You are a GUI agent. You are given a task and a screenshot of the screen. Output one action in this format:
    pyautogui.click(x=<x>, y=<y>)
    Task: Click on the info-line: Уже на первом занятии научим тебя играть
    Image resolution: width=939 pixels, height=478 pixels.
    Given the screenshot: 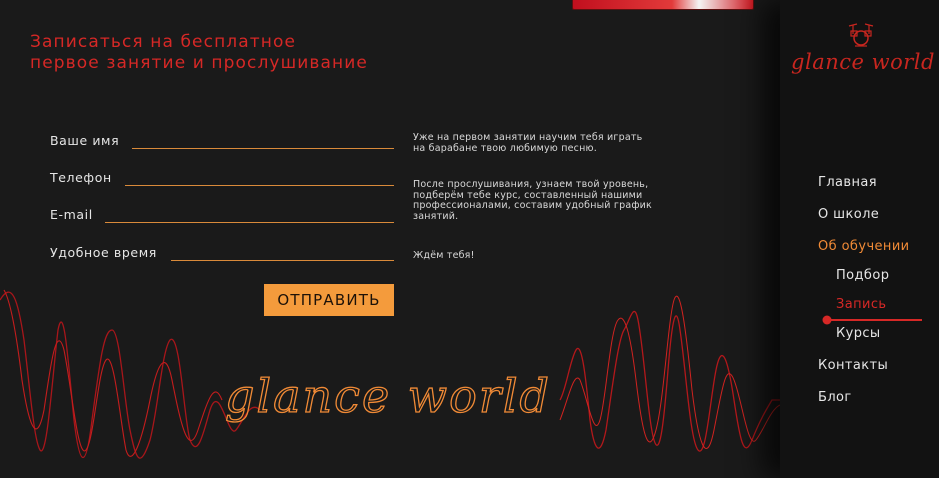 What is the action you would take?
    pyautogui.click(x=528, y=137)
    